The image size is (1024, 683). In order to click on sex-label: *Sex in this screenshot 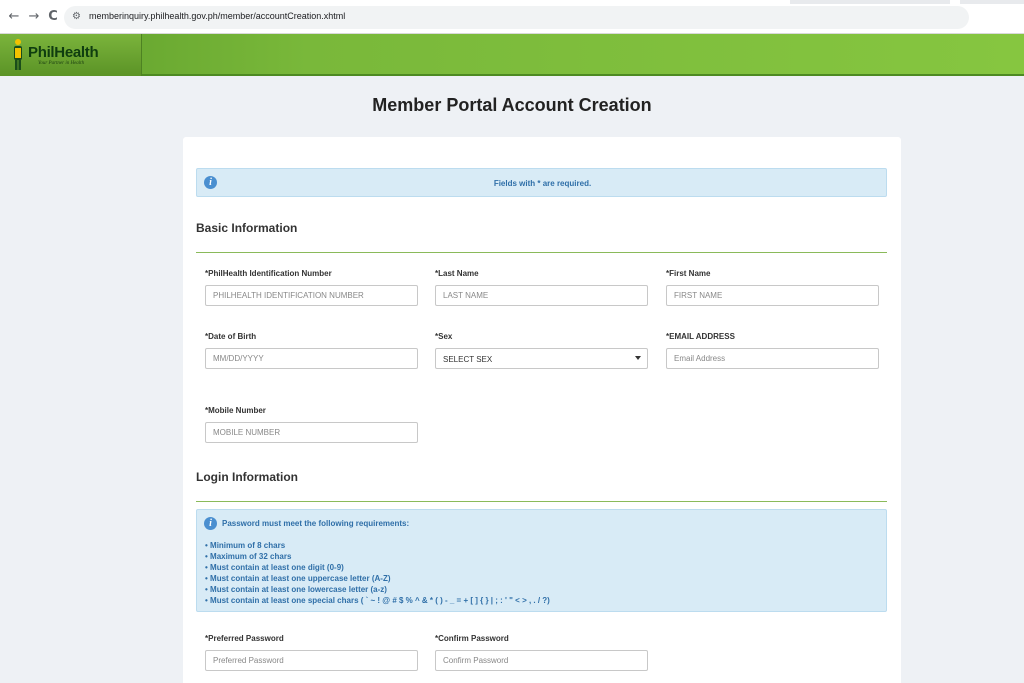, I will do `click(444, 336)`.